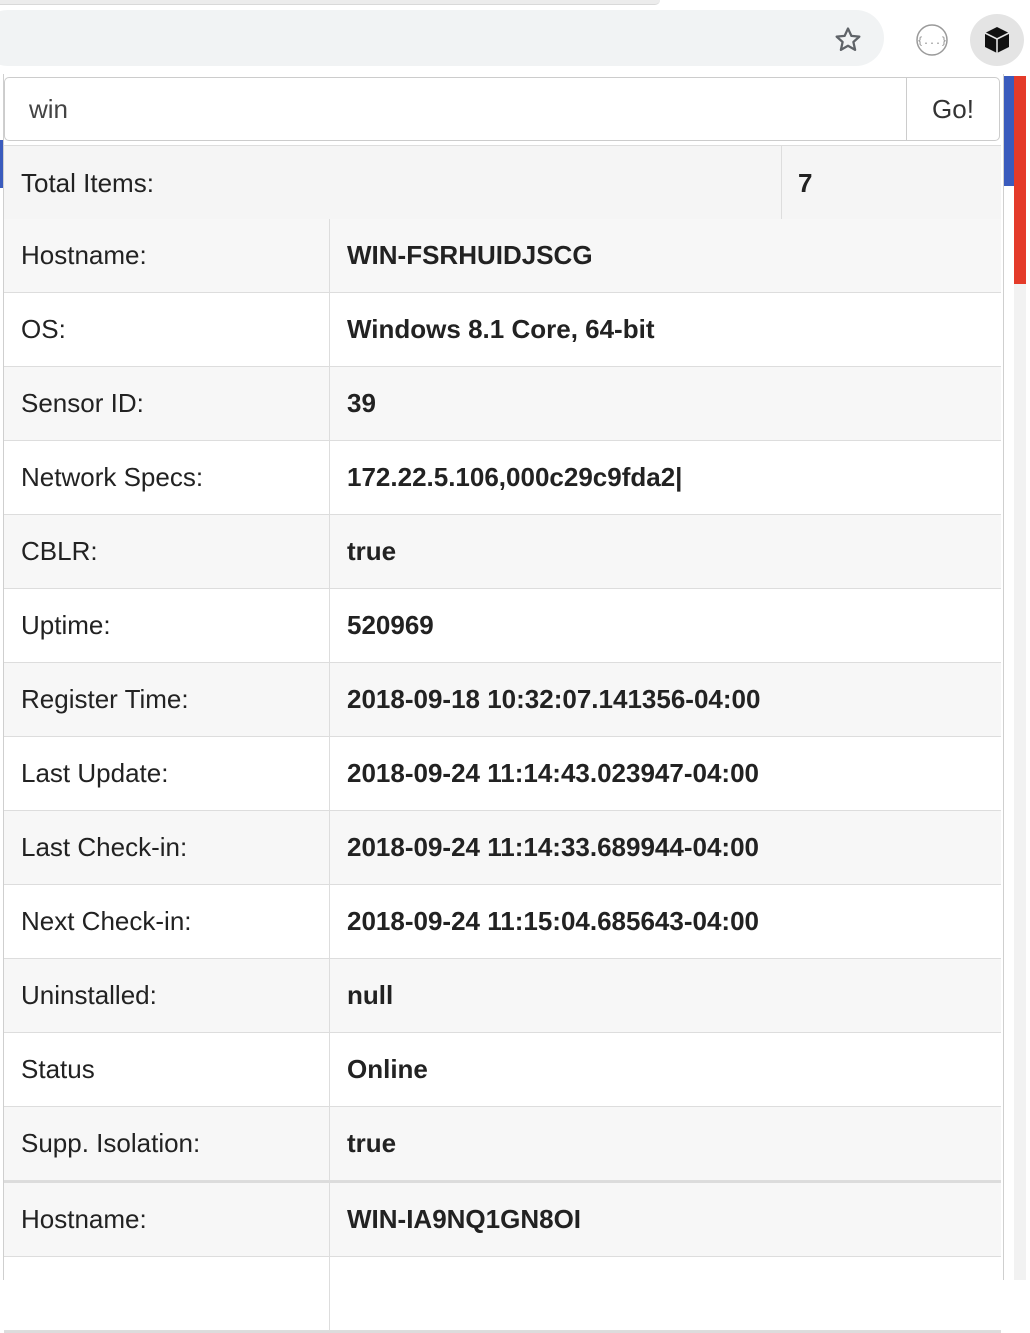 This screenshot has width=1030, height=1333. Describe the element at coordinates (502, 996) in the screenshot. I see `record-row-uninstalled: Uninstalled: null` at that location.